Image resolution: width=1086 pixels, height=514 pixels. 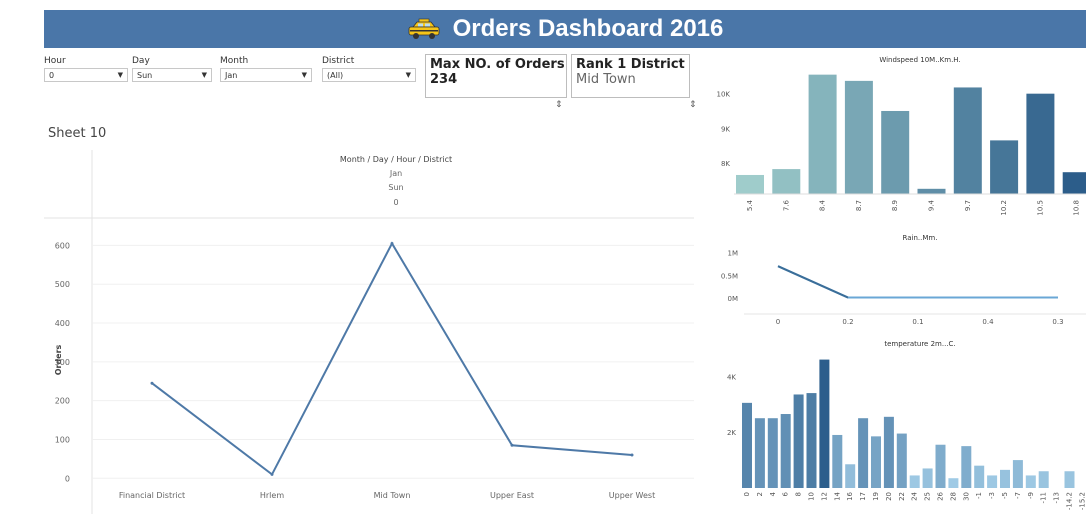 What do you see at coordinates (1057, 497) in the screenshot?
I see `x-tick-label: -13` at bounding box center [1057, 497].